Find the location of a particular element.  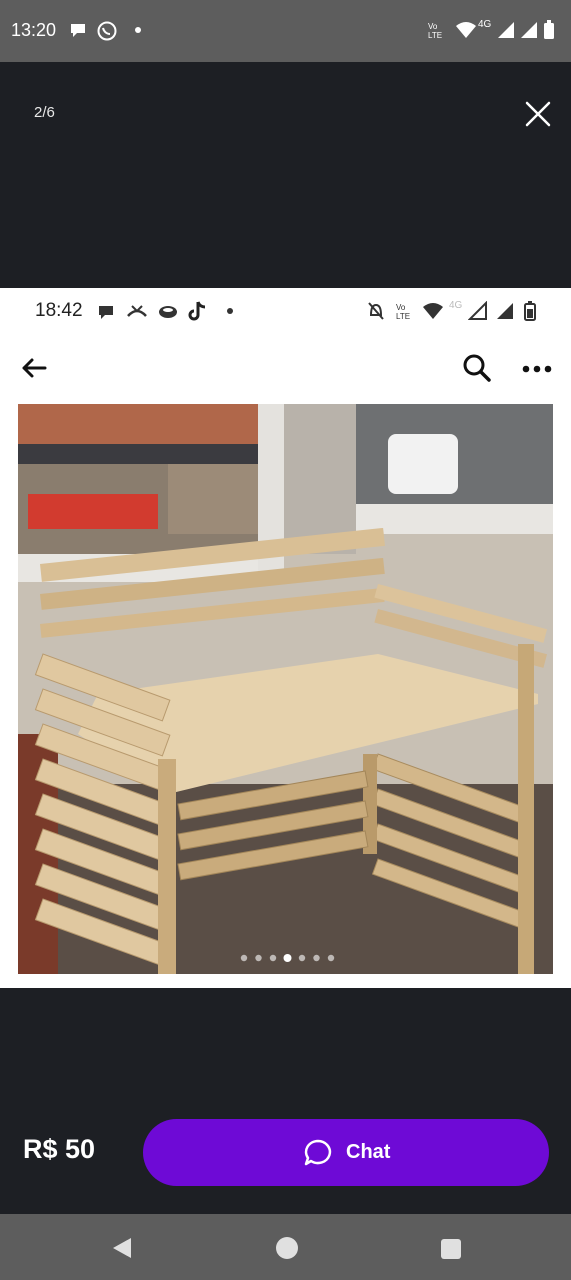

back-arrow-icon is located at coordinates (34, 368).